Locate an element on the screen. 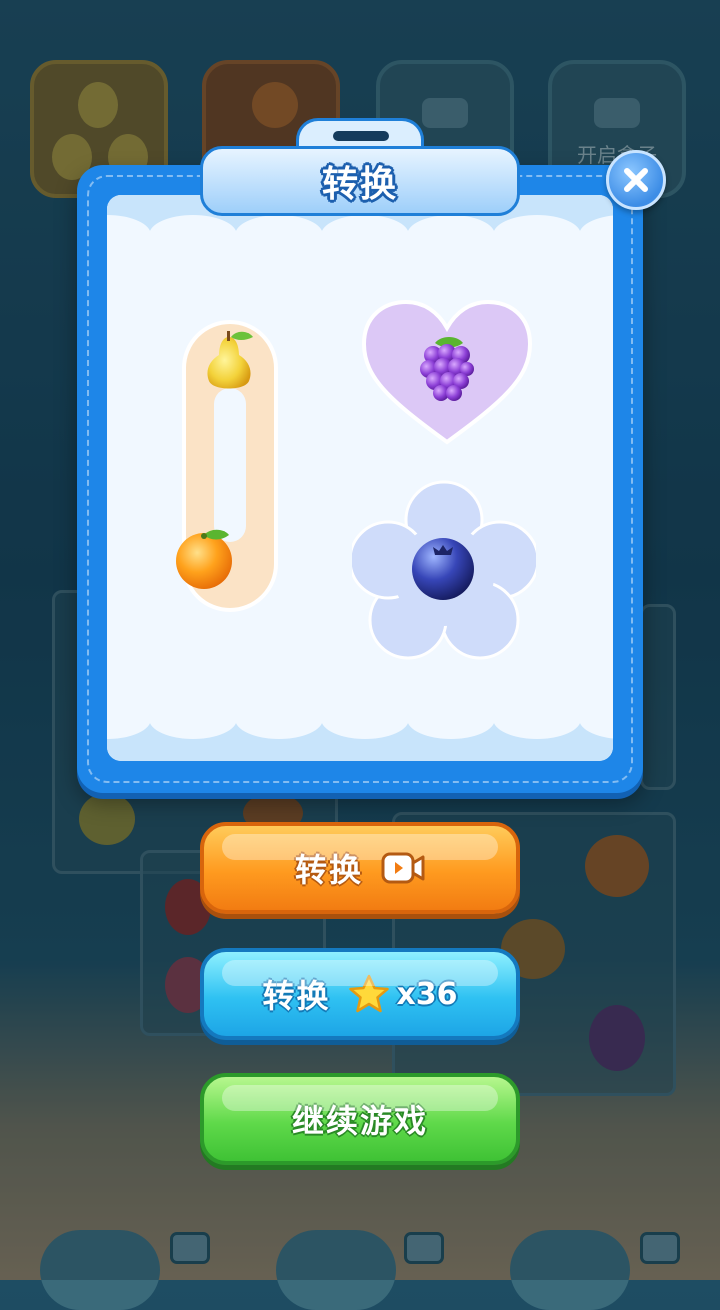 The image size is (720, 1310). pear-icon is located at coordinates (230, 360).